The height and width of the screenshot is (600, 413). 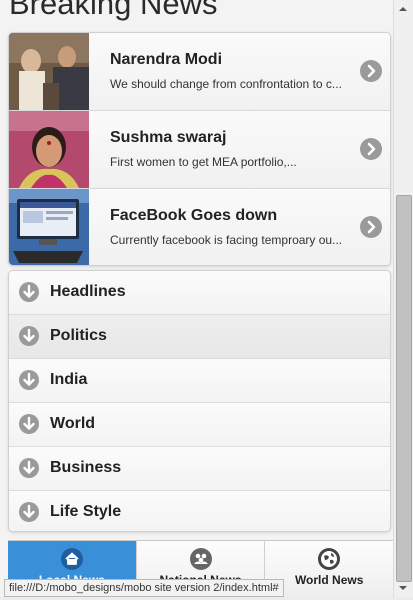 I want to click on news-title: FaceBook Goes down, so click(x=194, y=215).